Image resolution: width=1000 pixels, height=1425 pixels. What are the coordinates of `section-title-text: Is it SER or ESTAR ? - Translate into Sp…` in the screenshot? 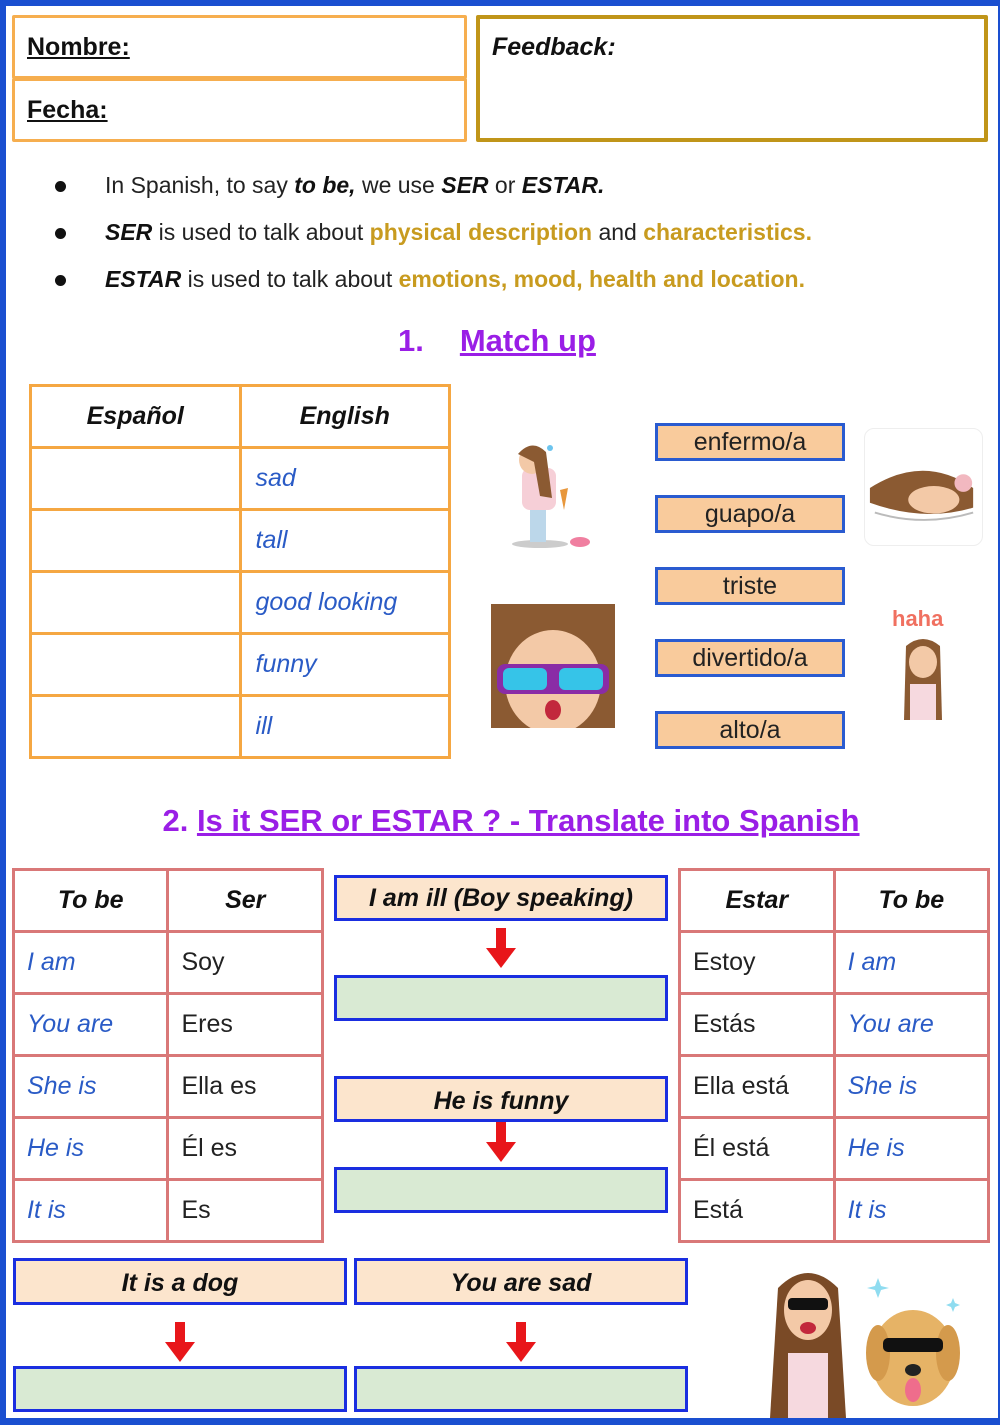 It's located at (528, 820).